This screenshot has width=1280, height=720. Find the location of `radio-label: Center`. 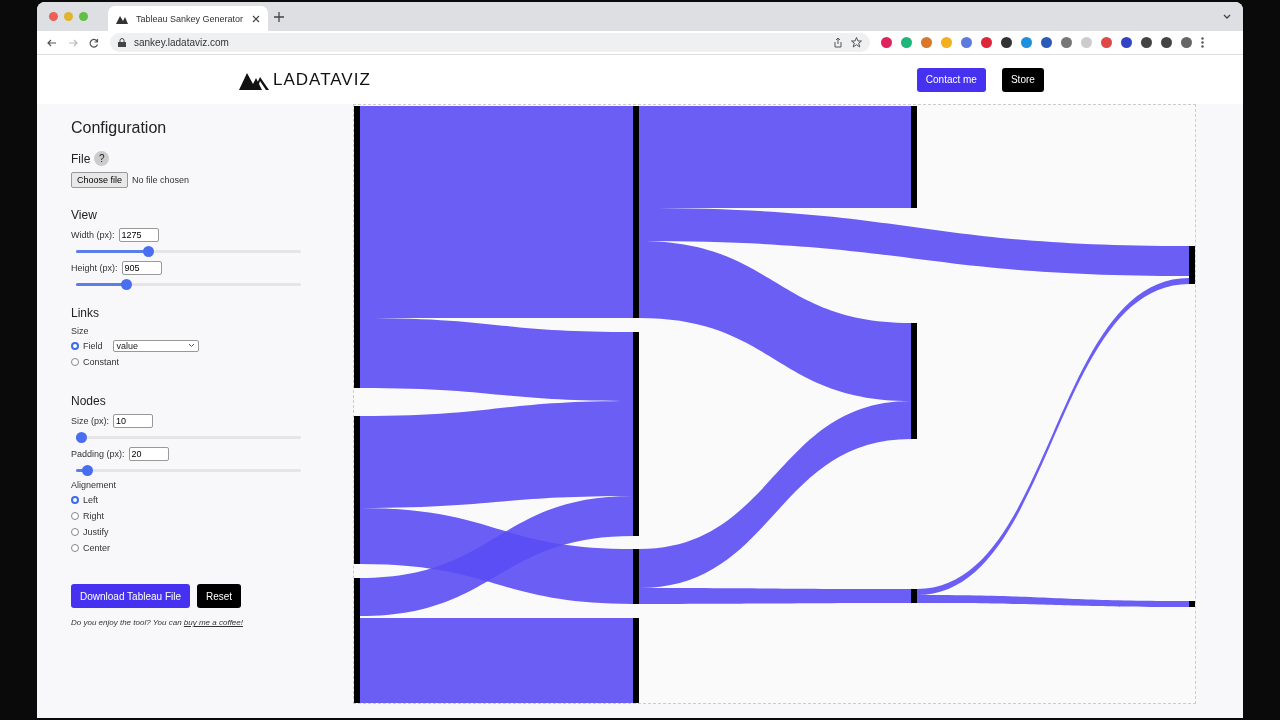

radio-label: Center is located at coordinates (96, 547).